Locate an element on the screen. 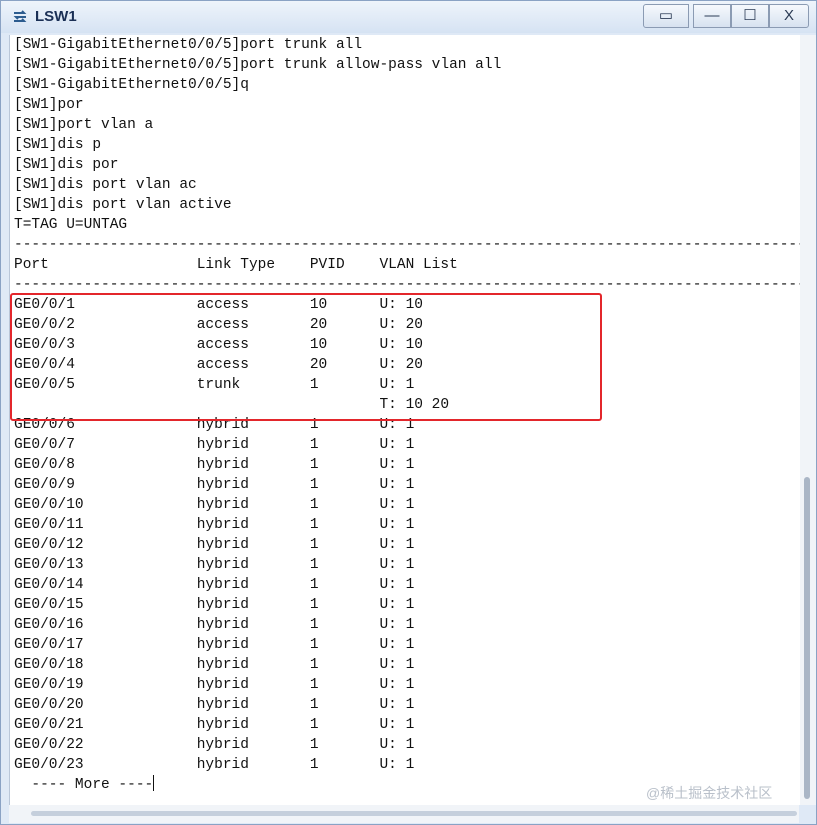 This screenshot has height=825, width=817. terminal-line: GE0/0/13 hybrid 1 U: 1 is located at coordinates (214, 565).